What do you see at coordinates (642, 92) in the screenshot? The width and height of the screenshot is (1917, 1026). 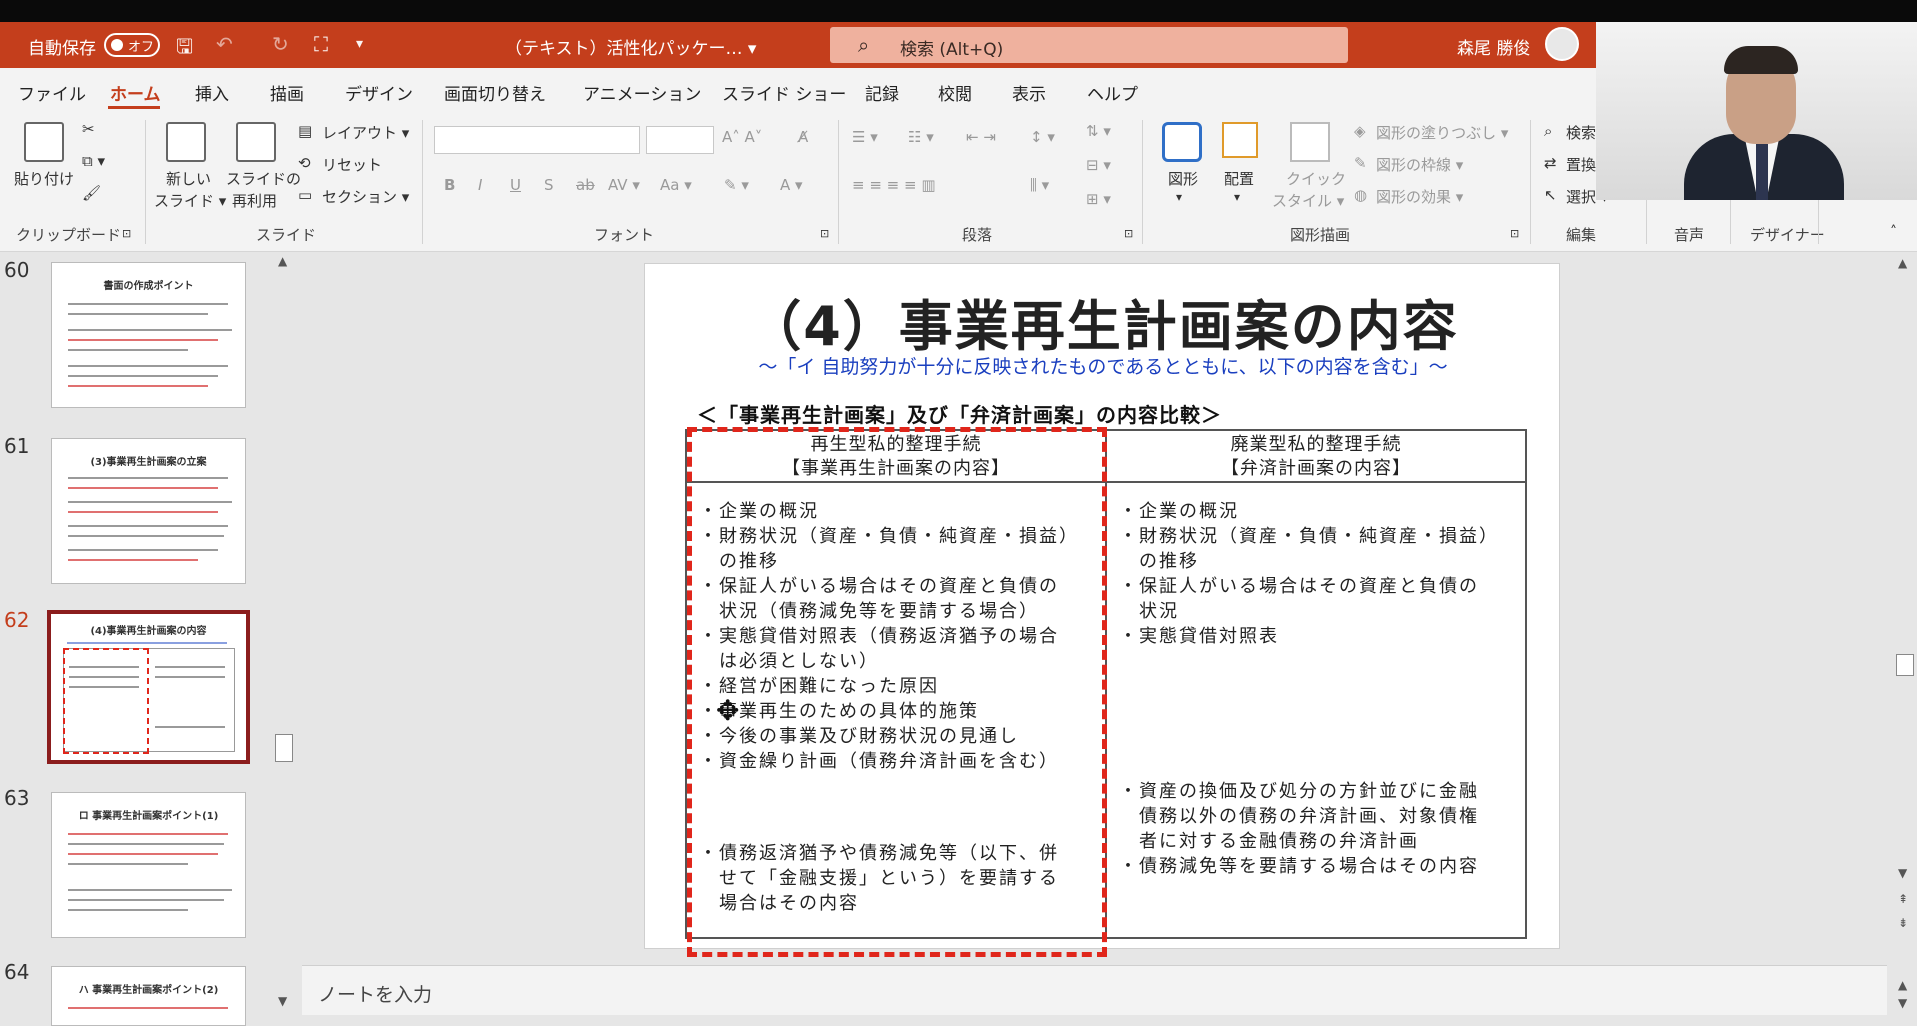 I see `tab-animations: アニメーション` at bounding box center [642, 92].